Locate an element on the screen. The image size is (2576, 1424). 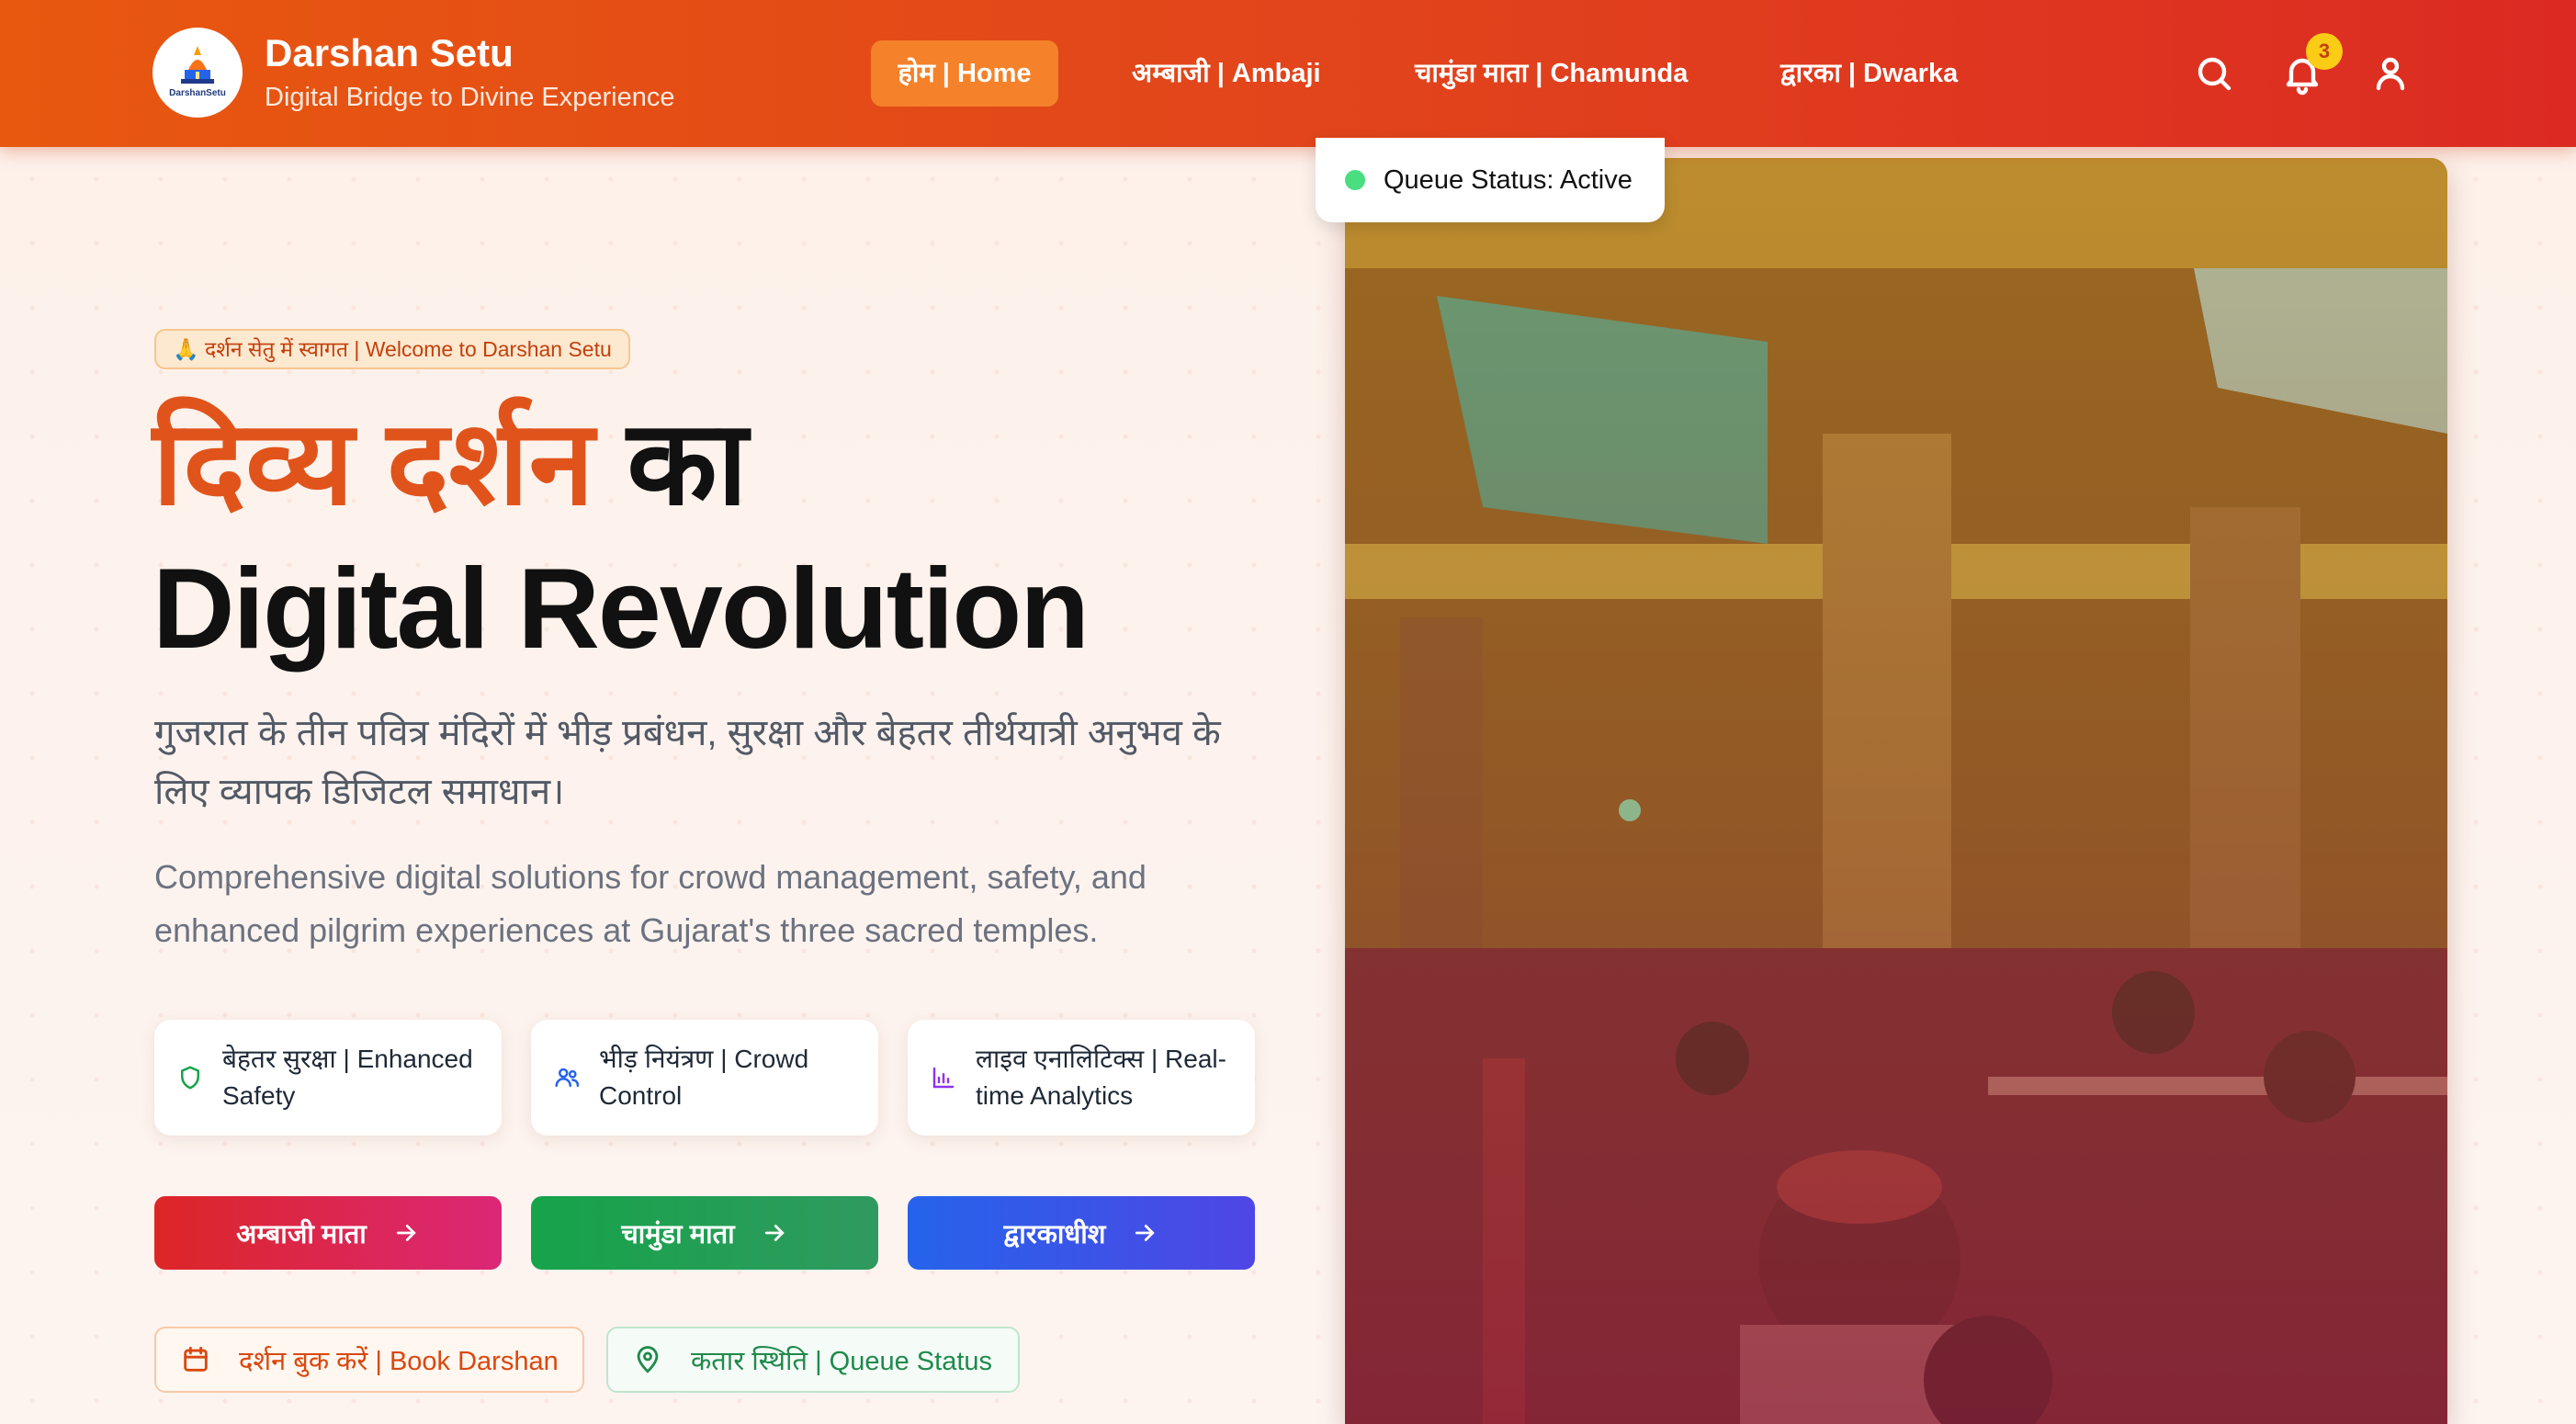
nav-ambaji: अम्बाजी | Ambaji is located at coordinates (1226, 73).